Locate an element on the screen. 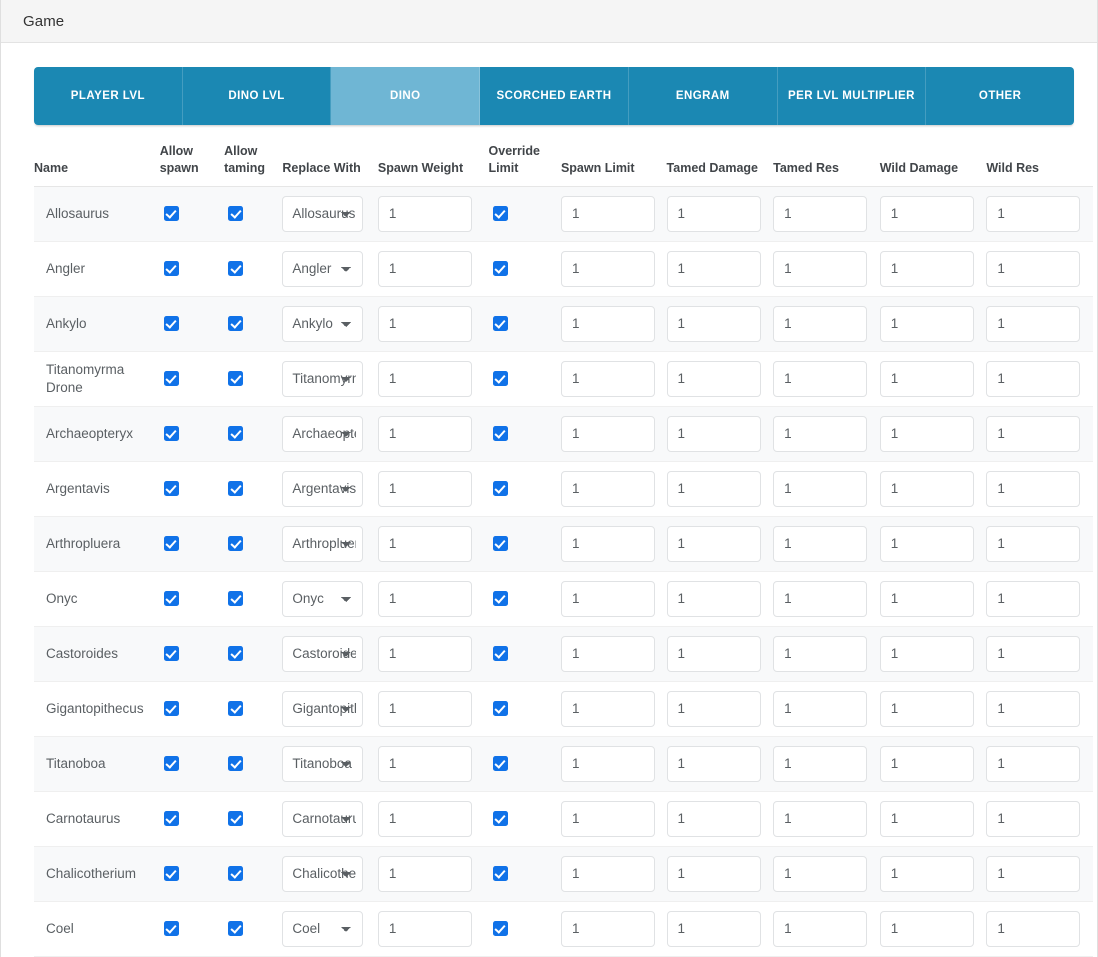 The width and height of the screenshot is (1098, 957). tab-per-lvl-multiplier: PER LVL MULTIPLIER is located at coordinates (852, 96).